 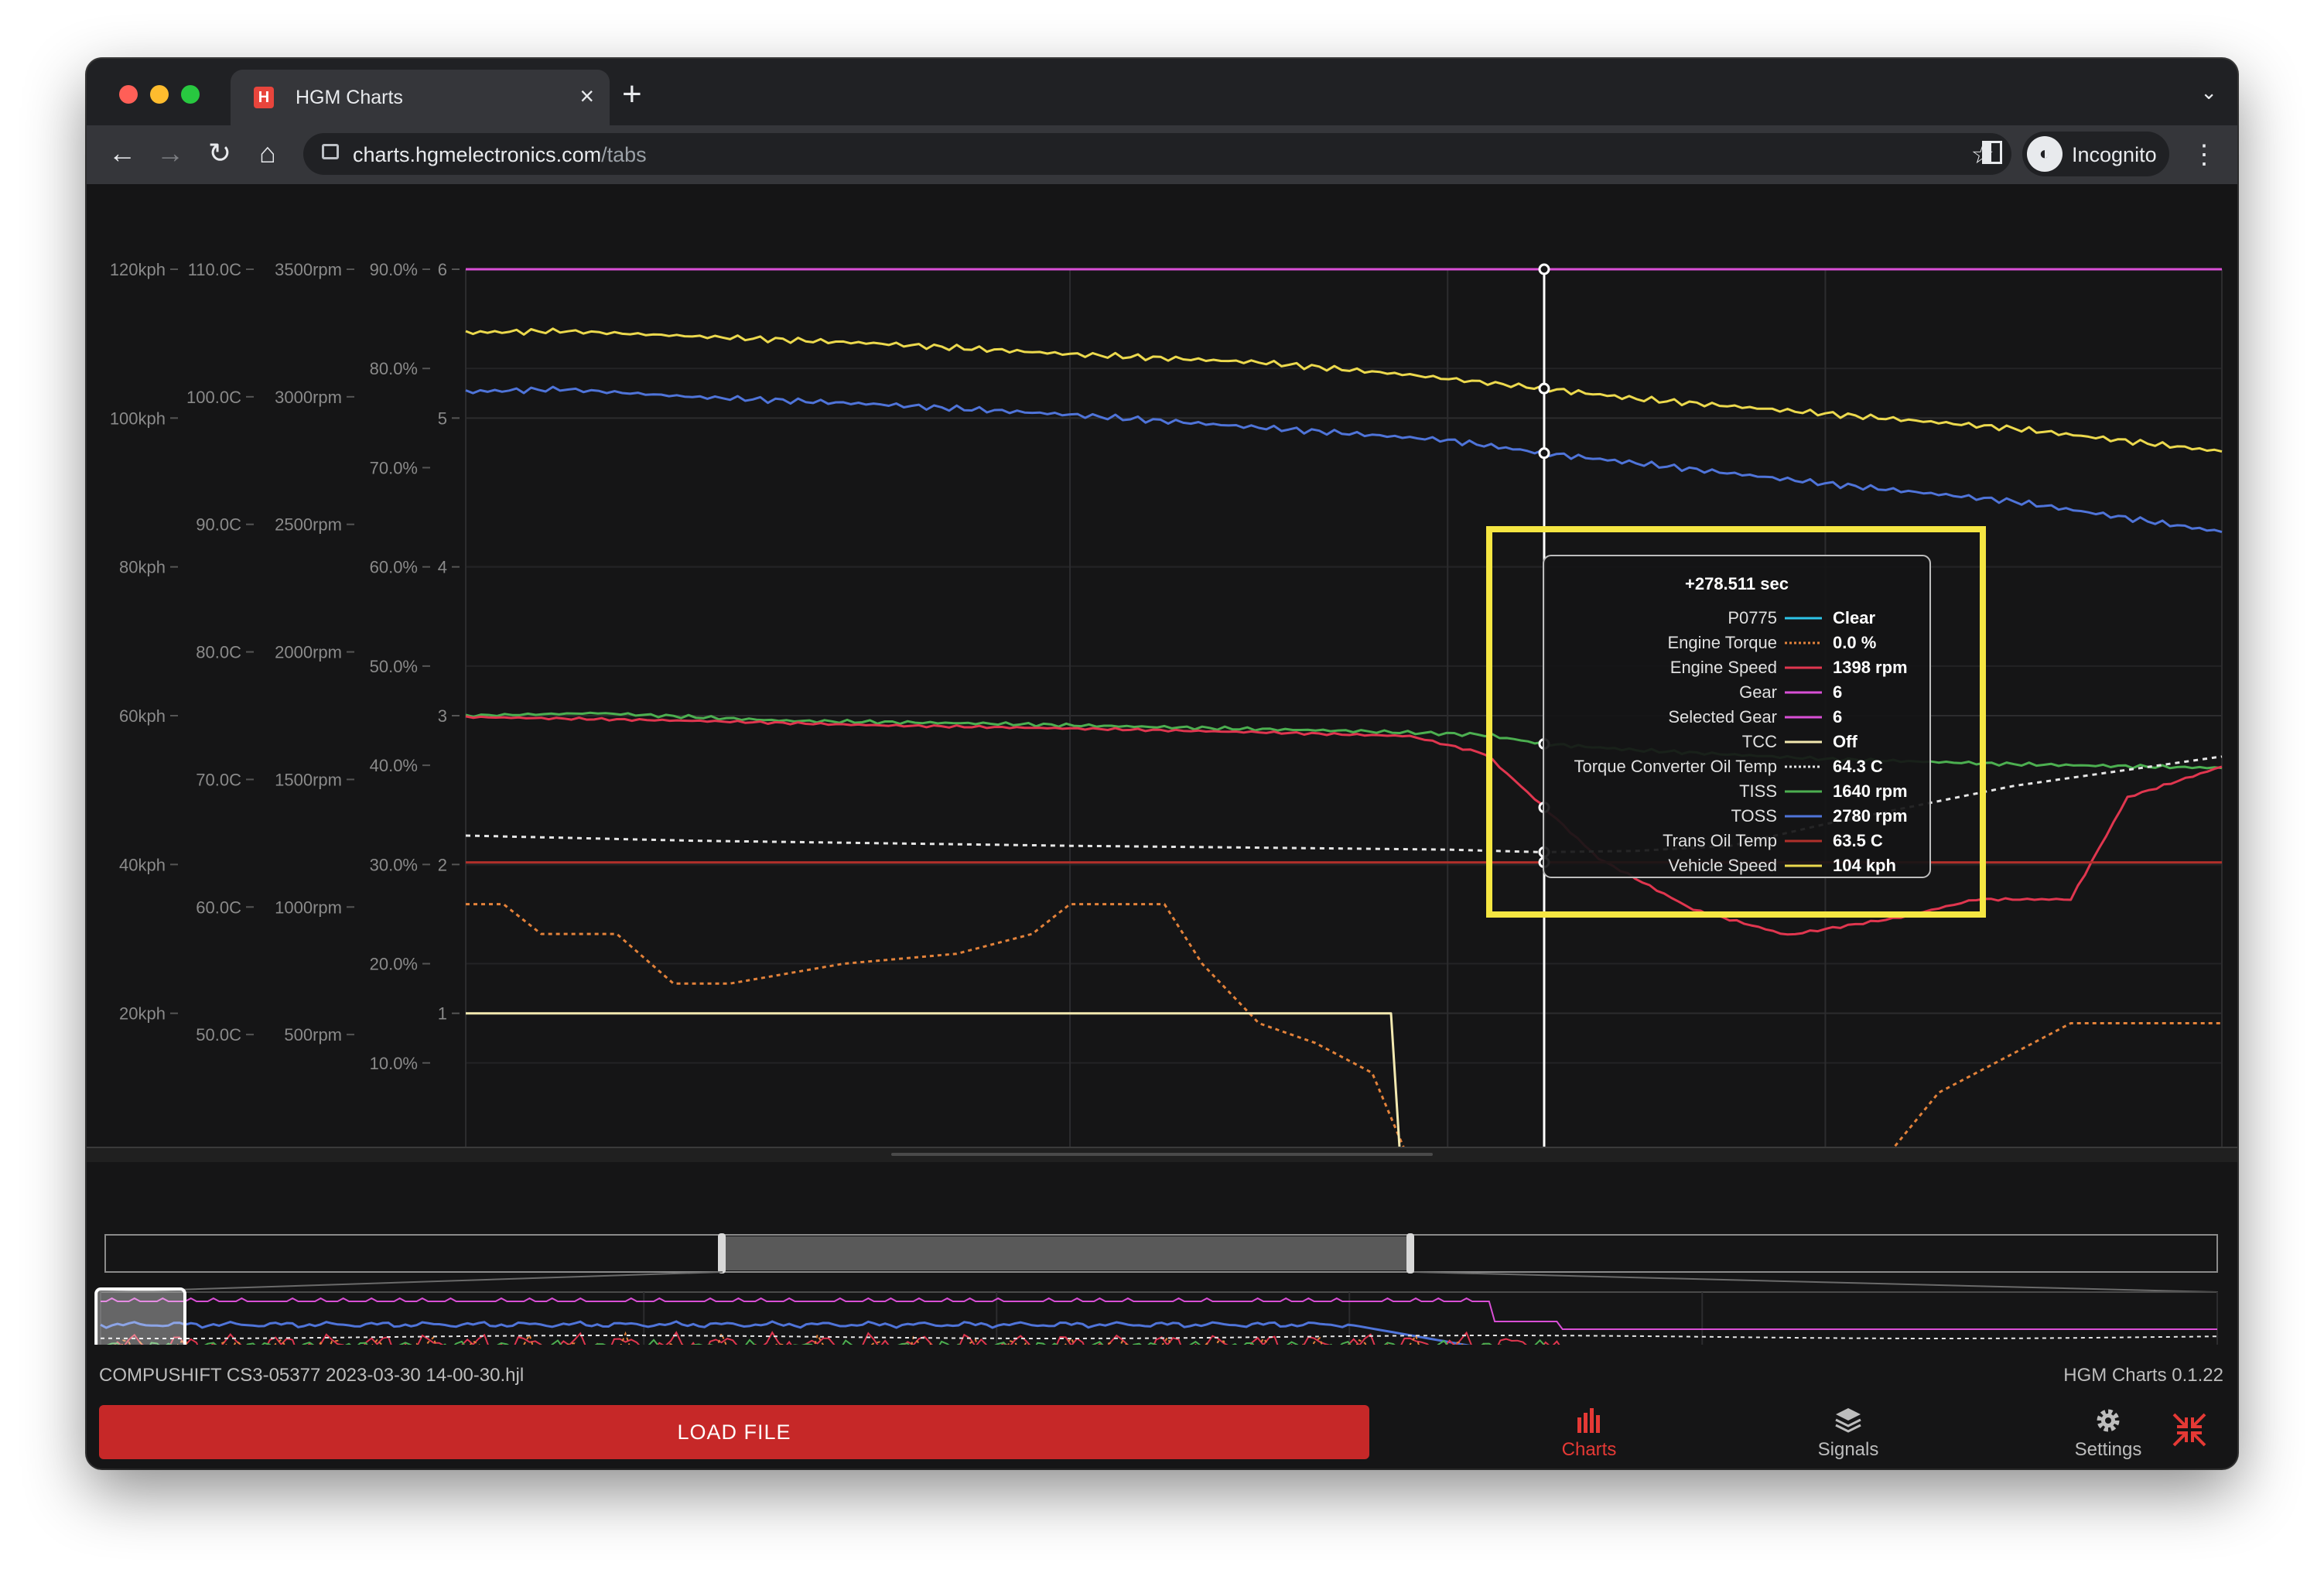 I want to click on reload-icon: ↻, so click(x=220, y=153).